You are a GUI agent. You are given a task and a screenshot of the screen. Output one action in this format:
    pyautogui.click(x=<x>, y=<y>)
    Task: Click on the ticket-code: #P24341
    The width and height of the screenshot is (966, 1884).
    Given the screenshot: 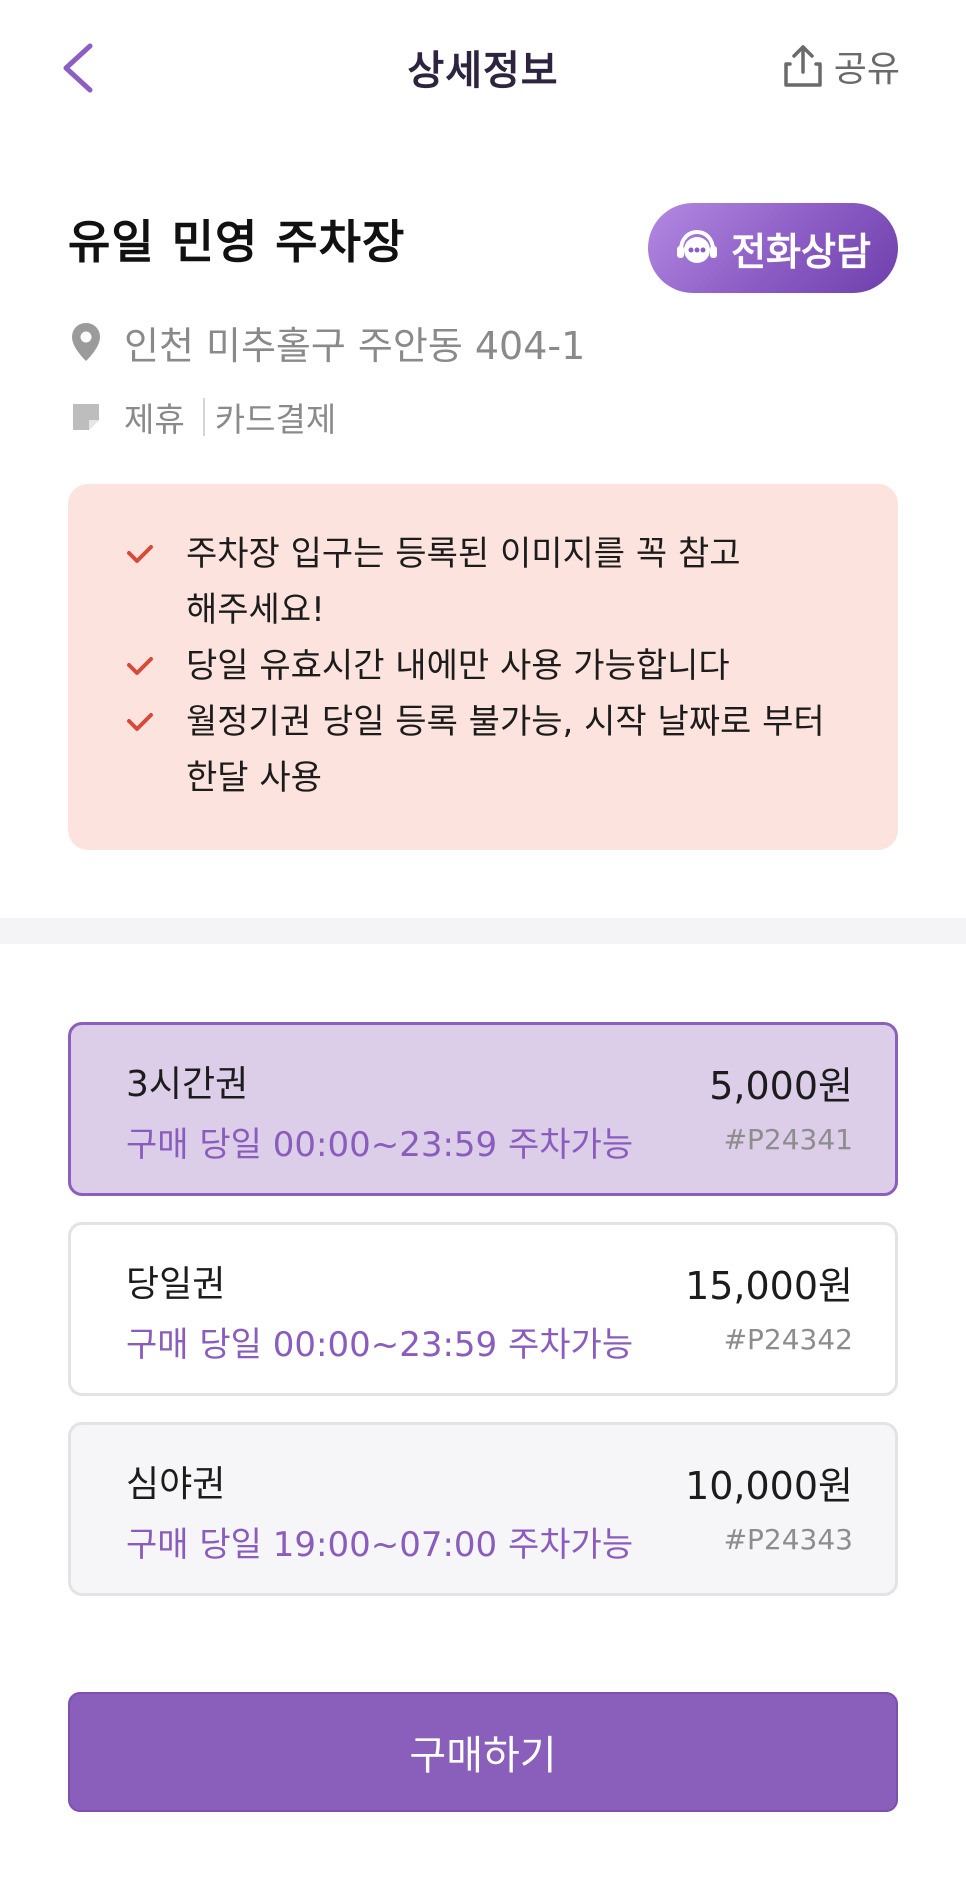 What is the action you would take?
    pyautogui.click(x=788, y=1139)
    